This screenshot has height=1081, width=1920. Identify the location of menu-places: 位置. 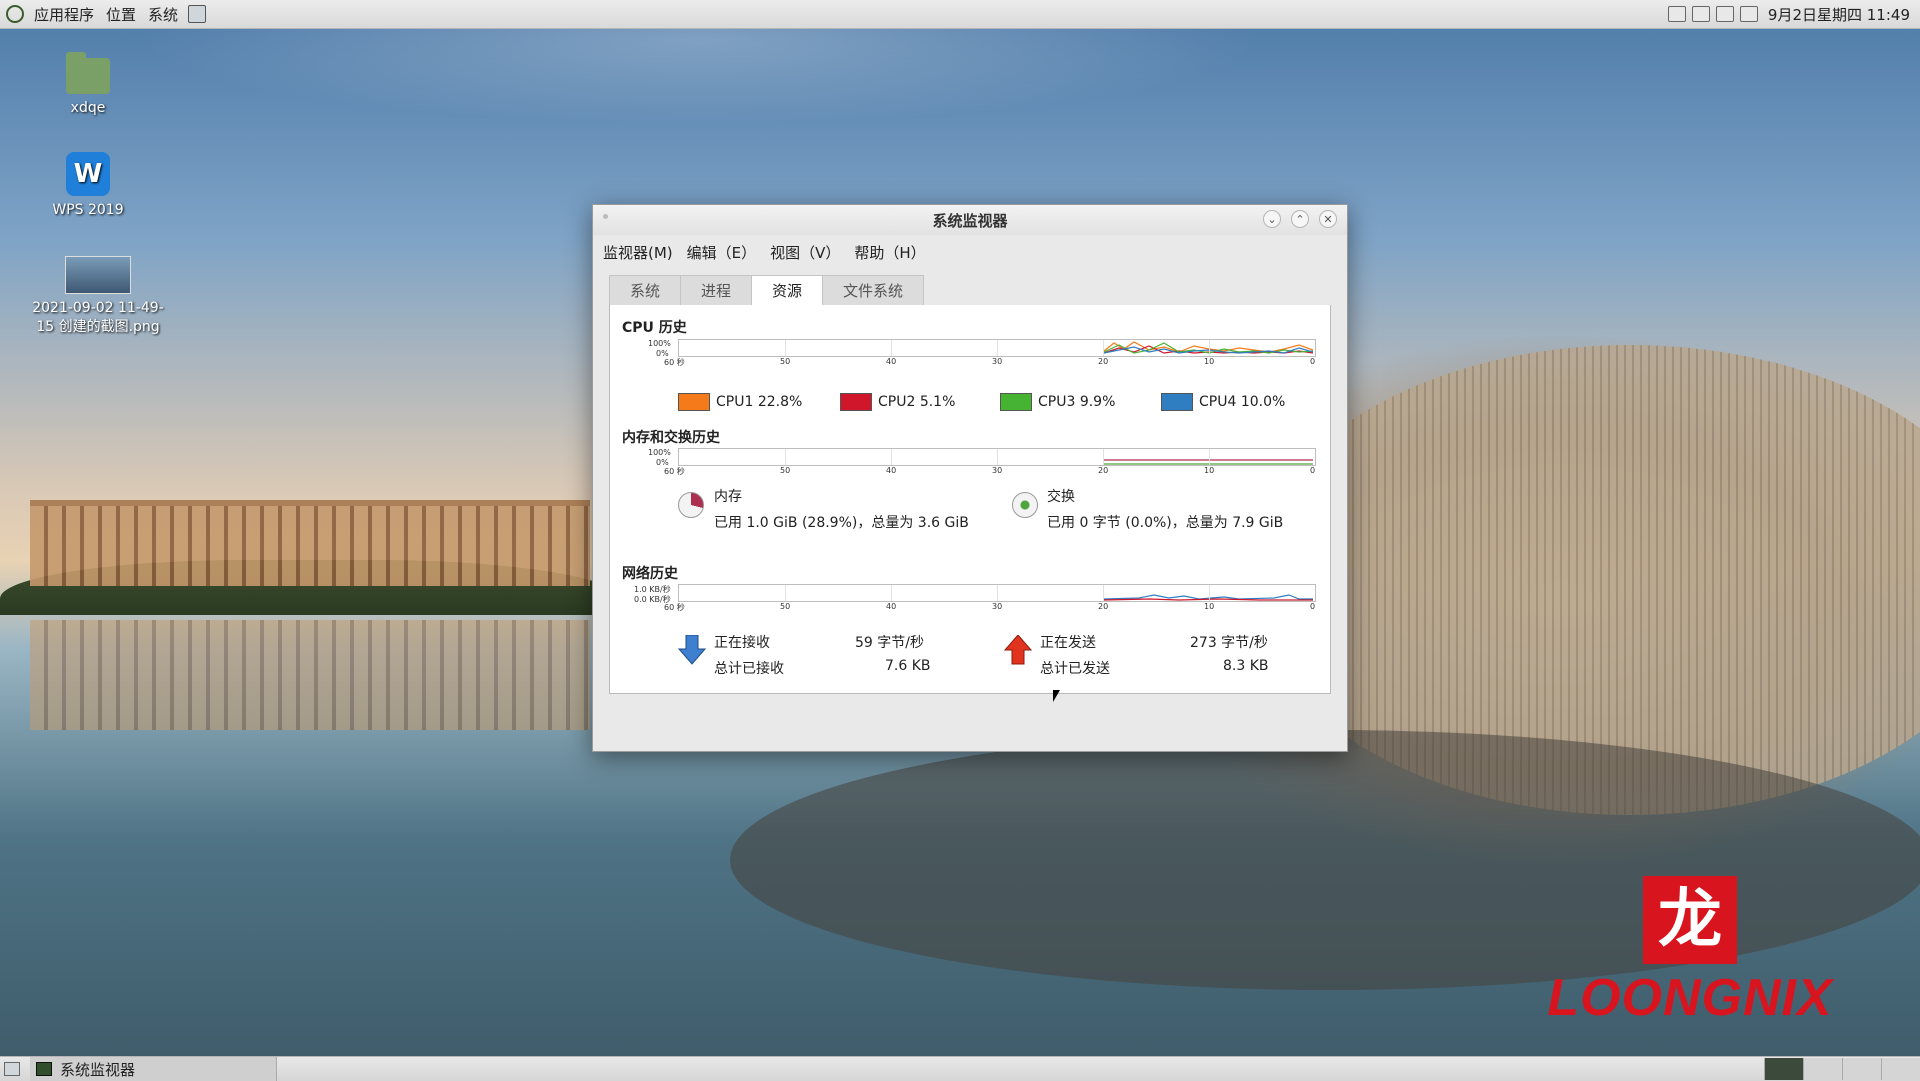
(121, 14).